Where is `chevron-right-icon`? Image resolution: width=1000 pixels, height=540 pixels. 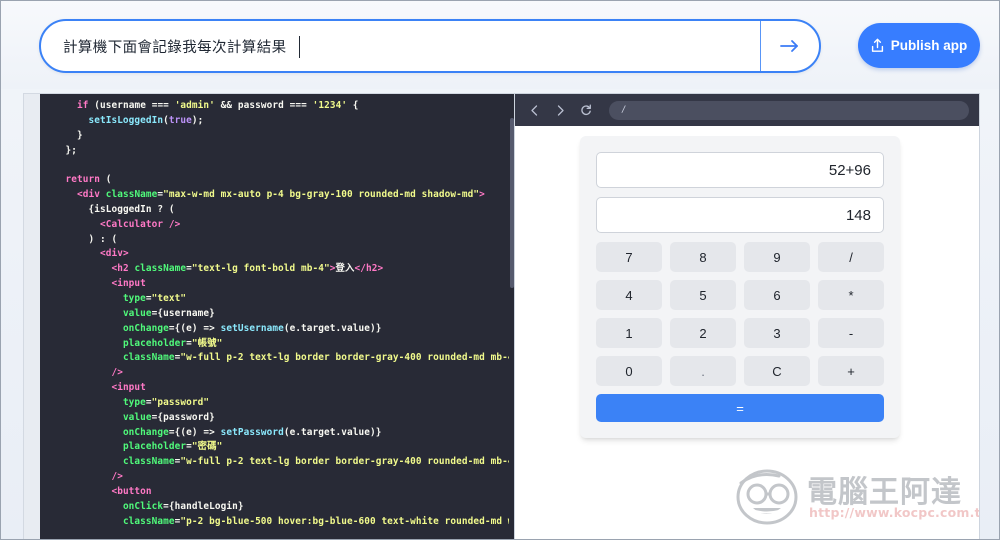
chevron-right-icon is located at coordinates (560, 110).